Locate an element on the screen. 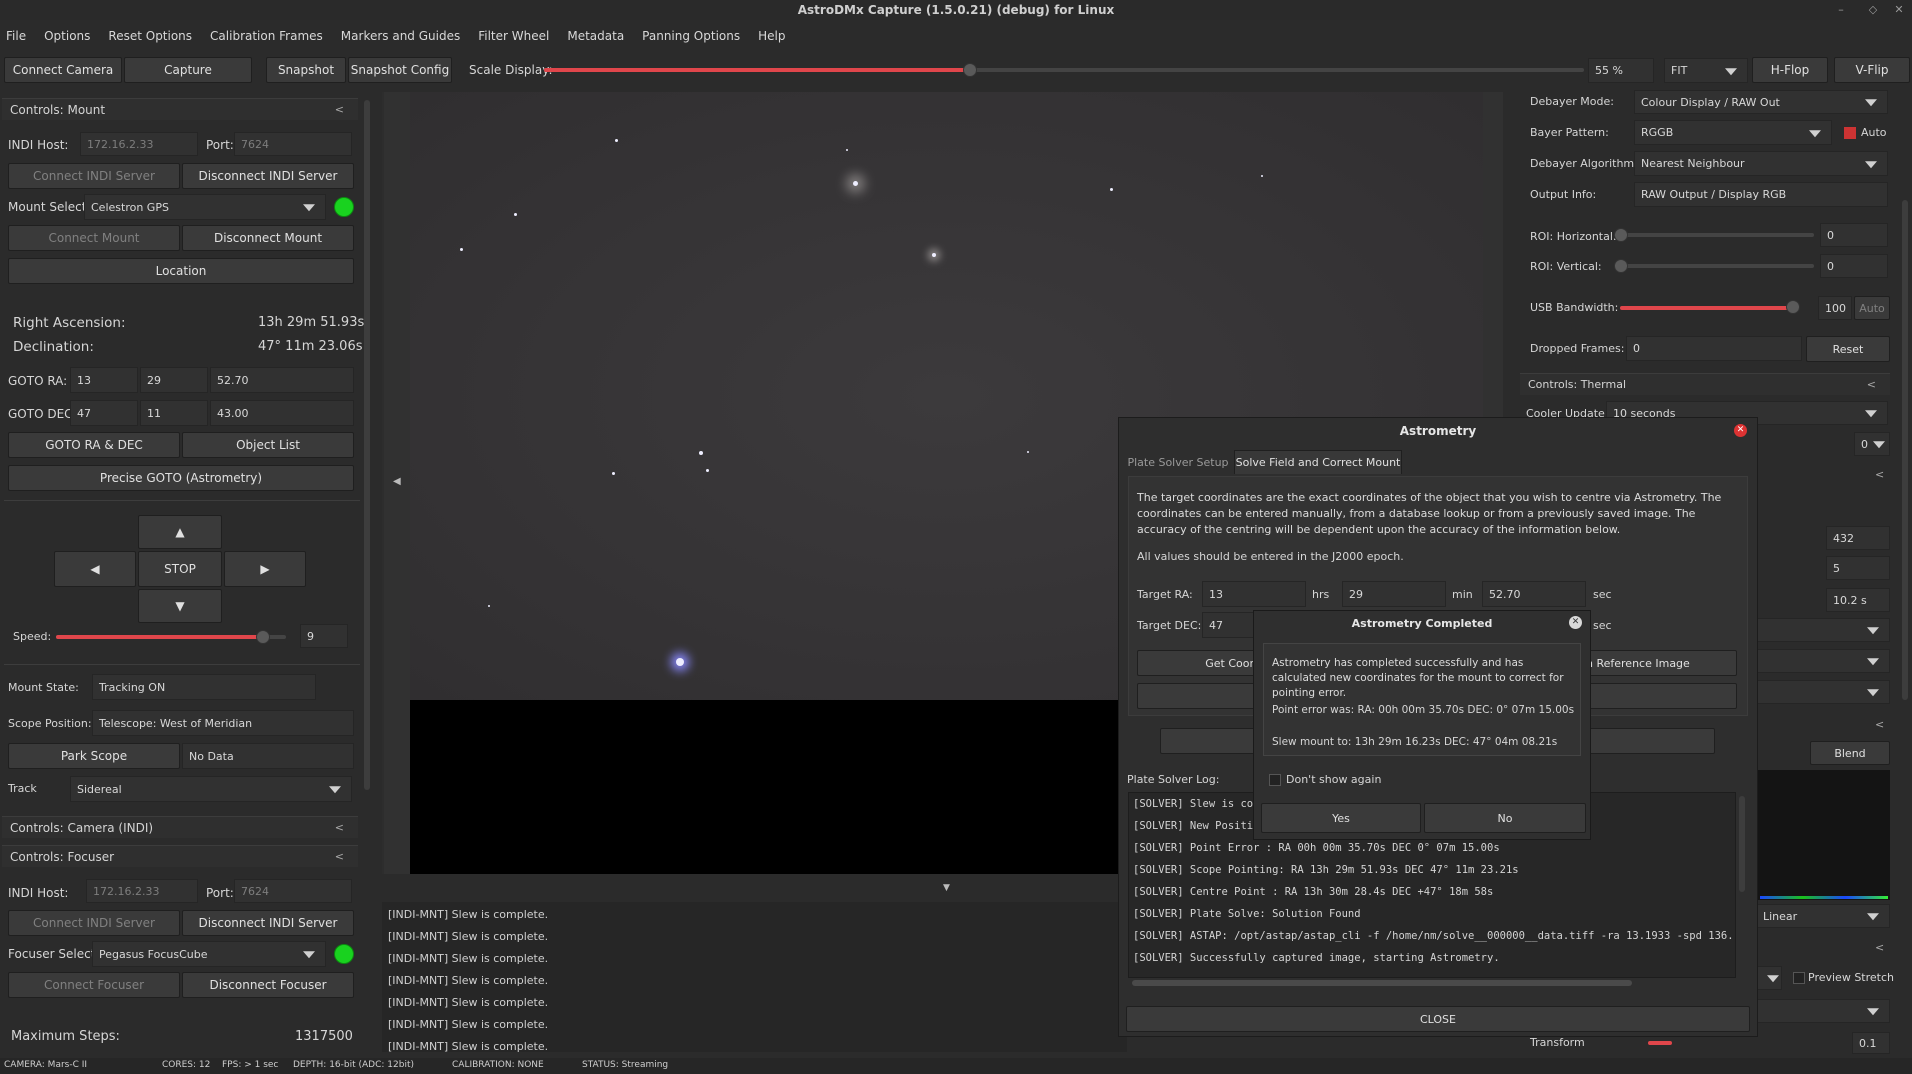 This screenshot has width=1912, height=1074. roi-horizontal-slider is located at coordinates (1718, 235).